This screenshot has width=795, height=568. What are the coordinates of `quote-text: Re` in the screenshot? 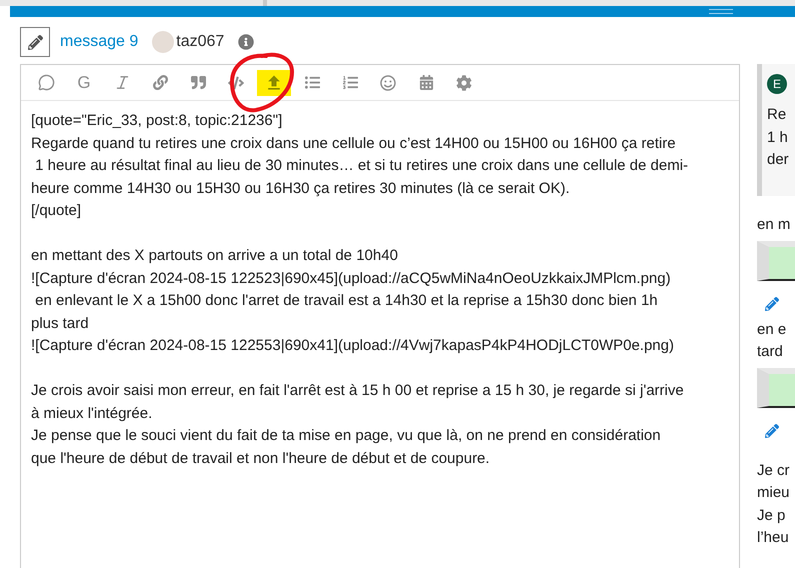 It's located at (777, 115).